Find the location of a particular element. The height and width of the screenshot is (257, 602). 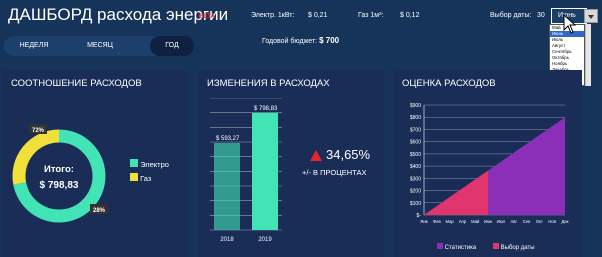

x-tick-label: Июл is located at coordinates (501, 221).